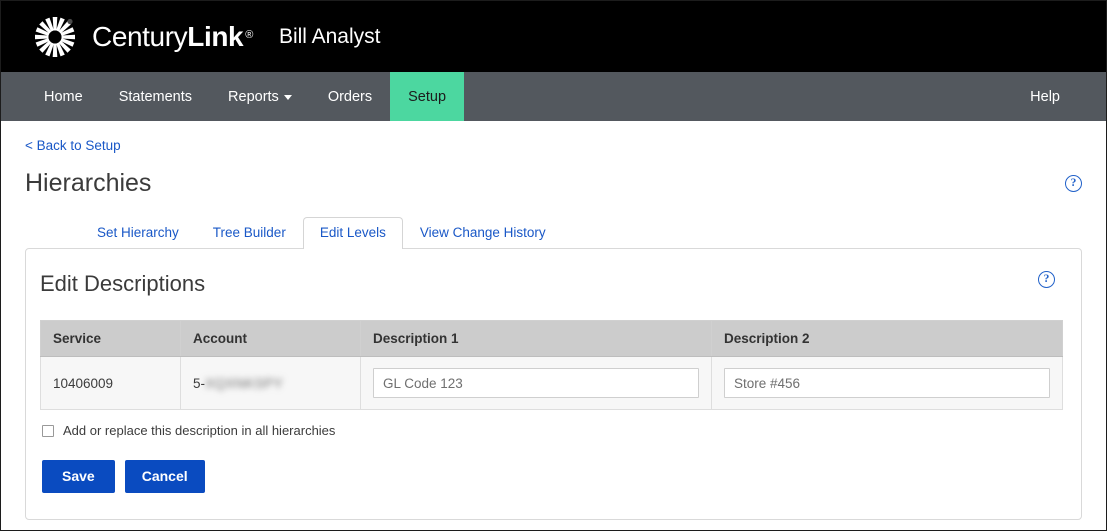 The image size is (1107, 531). Describe the element at coordinates (88, 183) in the screenshot. I see `page-title: Hierarchies` at that location.